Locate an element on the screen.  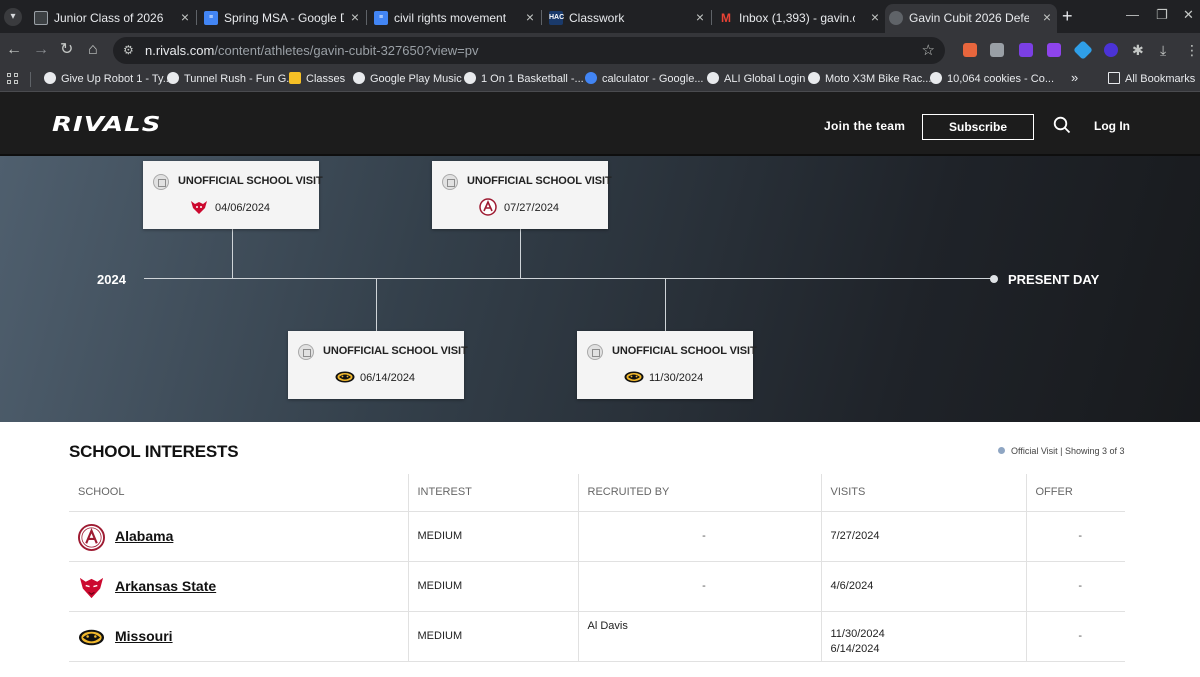
bookmark-item: ALI Global Login is located at coordinates (756, 78).